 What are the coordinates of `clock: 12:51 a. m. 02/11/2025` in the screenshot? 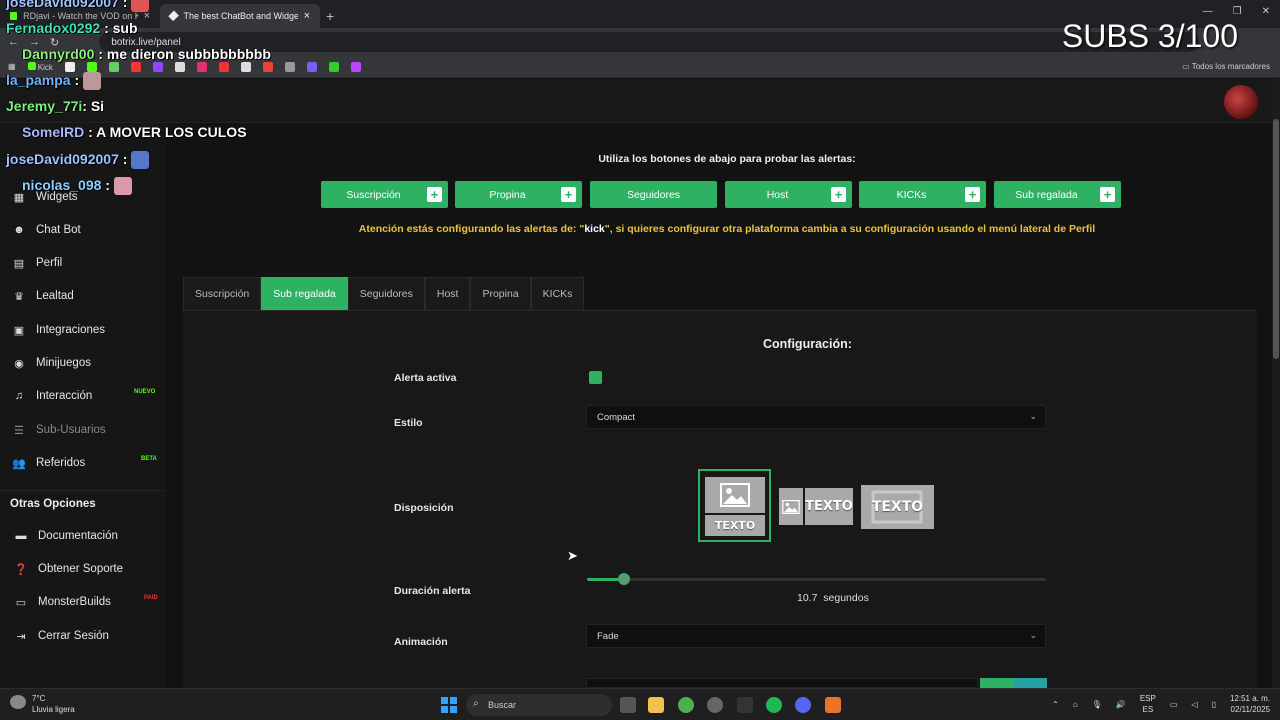 It's located at (1250, 704).